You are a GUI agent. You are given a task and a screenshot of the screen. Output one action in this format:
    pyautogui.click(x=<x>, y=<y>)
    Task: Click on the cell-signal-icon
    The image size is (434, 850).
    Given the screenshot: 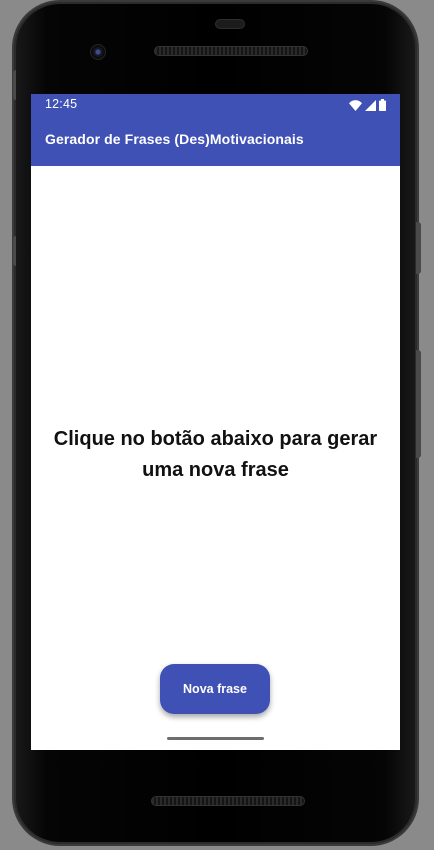 What is the action you would take?
    pyautogui.click(x=370, y=105)
    